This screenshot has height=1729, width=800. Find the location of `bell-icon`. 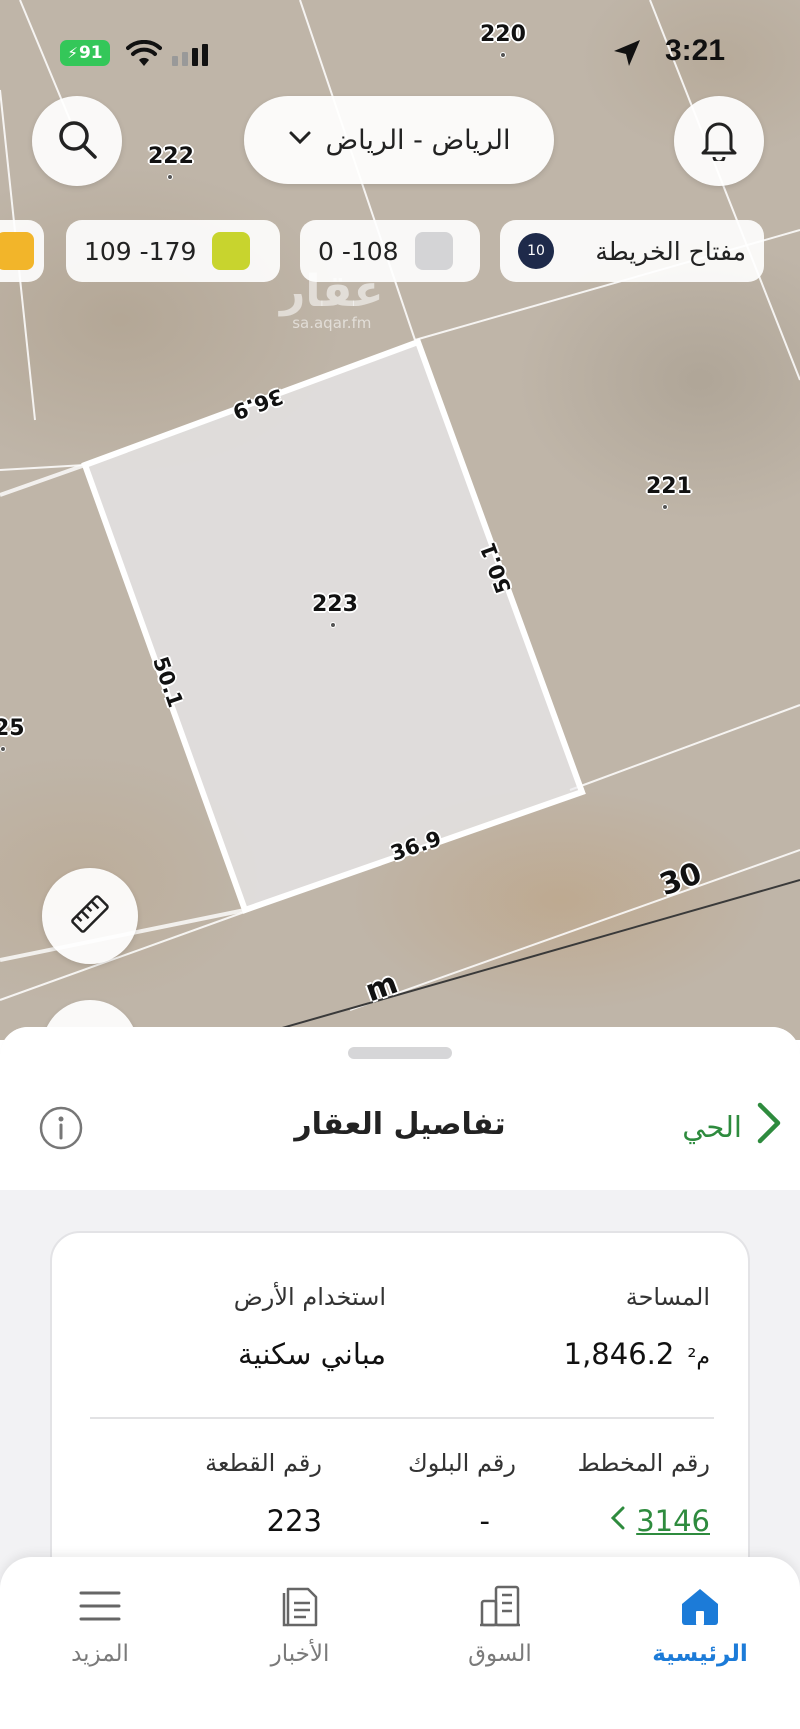

bell-icon is located at coordinates (719, 141).